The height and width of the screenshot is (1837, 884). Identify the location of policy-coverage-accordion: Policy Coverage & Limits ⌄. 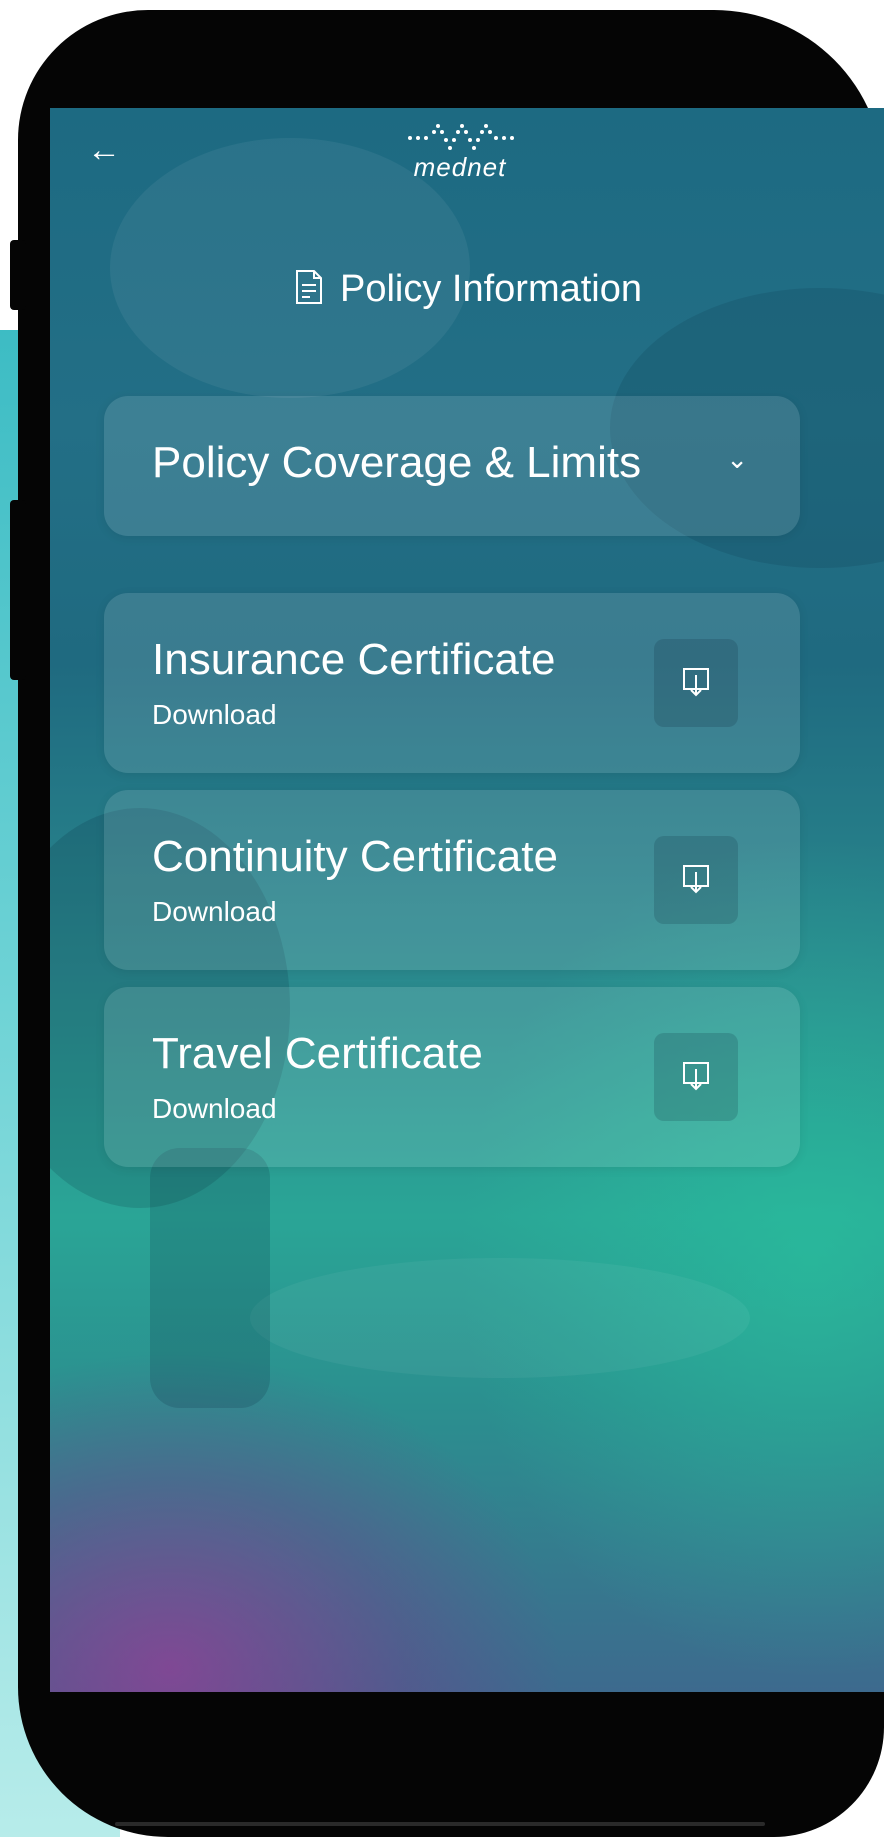
(452, 466).